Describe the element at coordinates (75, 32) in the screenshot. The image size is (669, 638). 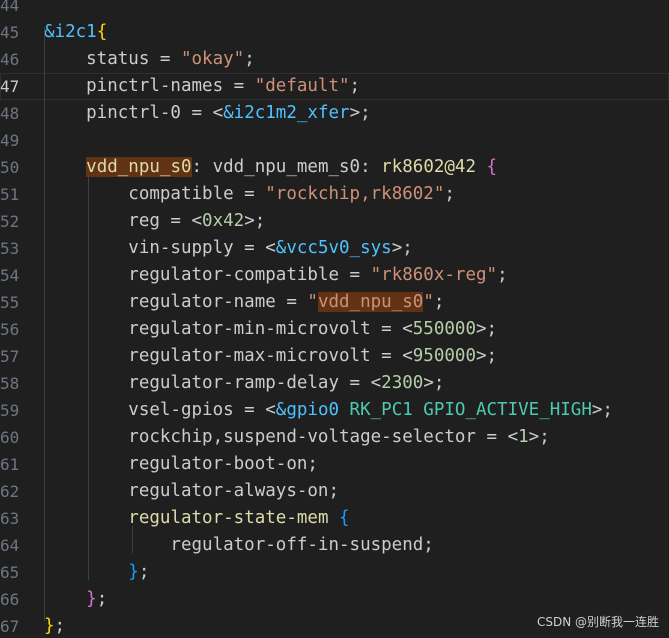
I see `line-code: &i2c1{` at that location.